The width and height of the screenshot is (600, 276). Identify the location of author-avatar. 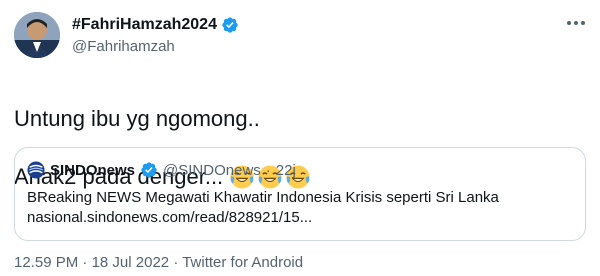
(37, 35).